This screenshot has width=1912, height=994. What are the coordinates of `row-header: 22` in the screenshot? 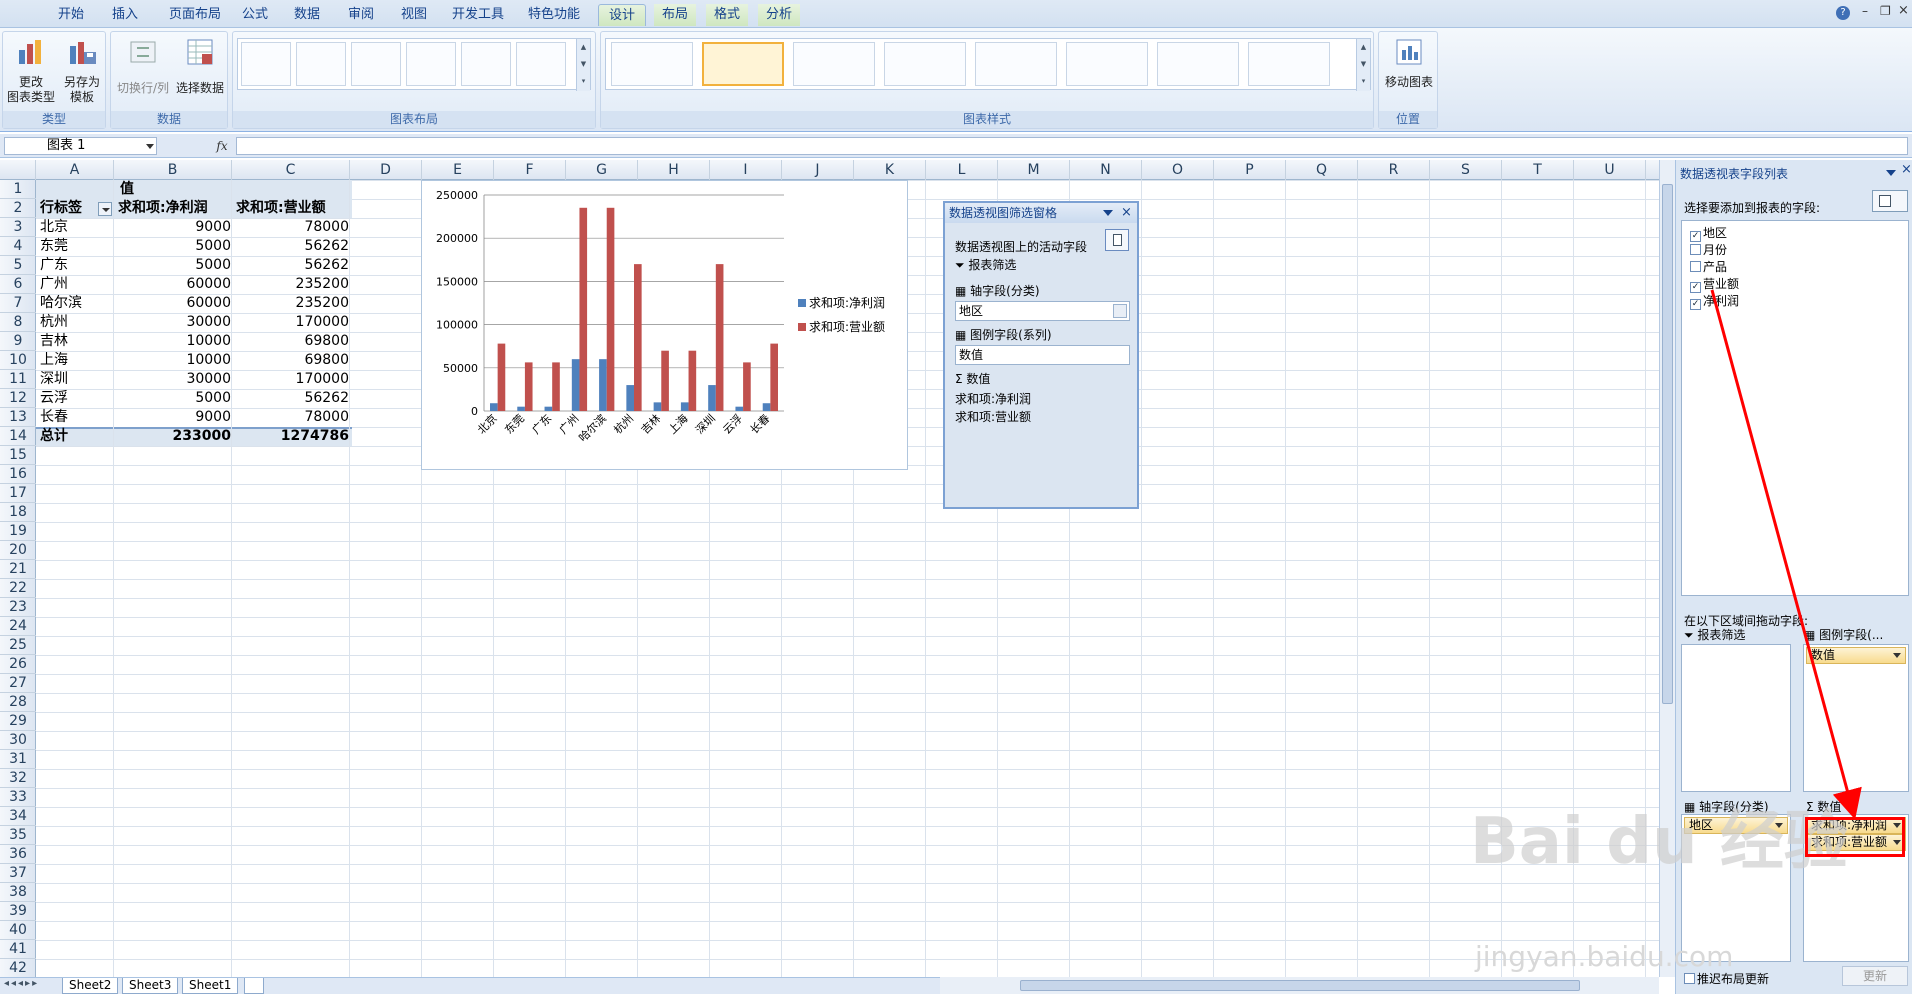 It's located at (18, 588).